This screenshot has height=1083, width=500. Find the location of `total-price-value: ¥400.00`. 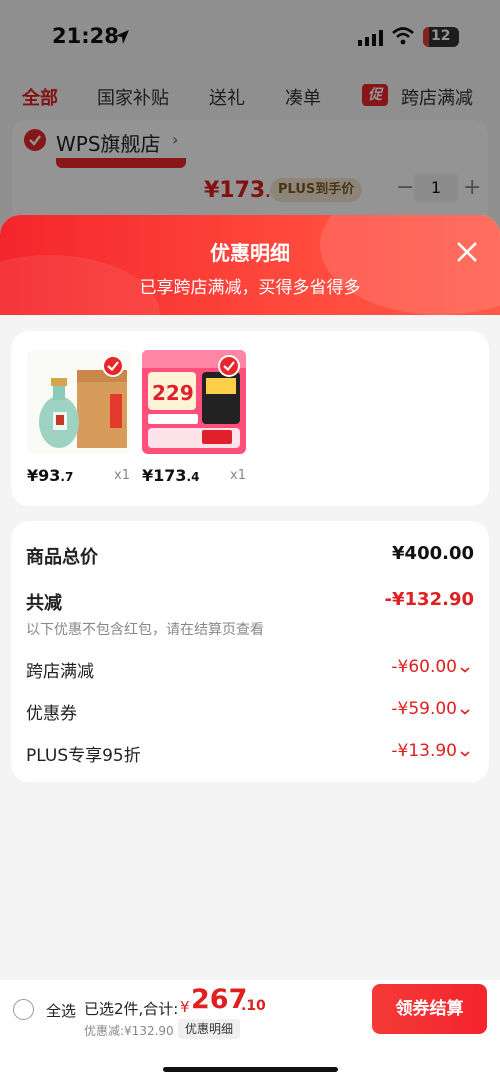

total-price-value: ¥400.00 is located at coordinates (433, 553).